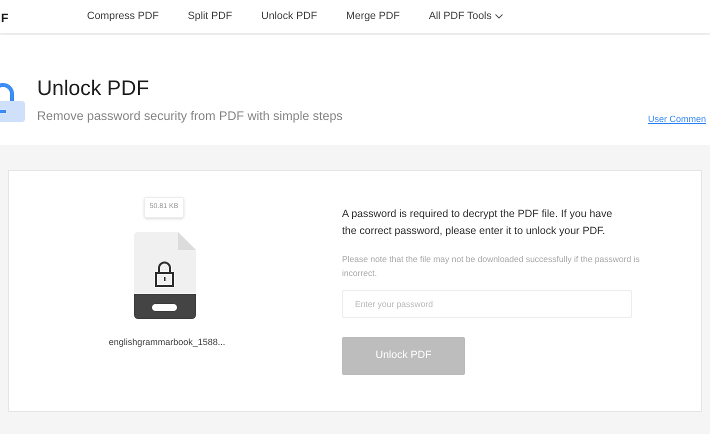 The image size is (710, 434). Describe the element at coordinates (373, 16) in the screenshot. I see `nav-link: Merge PDF` at that location.